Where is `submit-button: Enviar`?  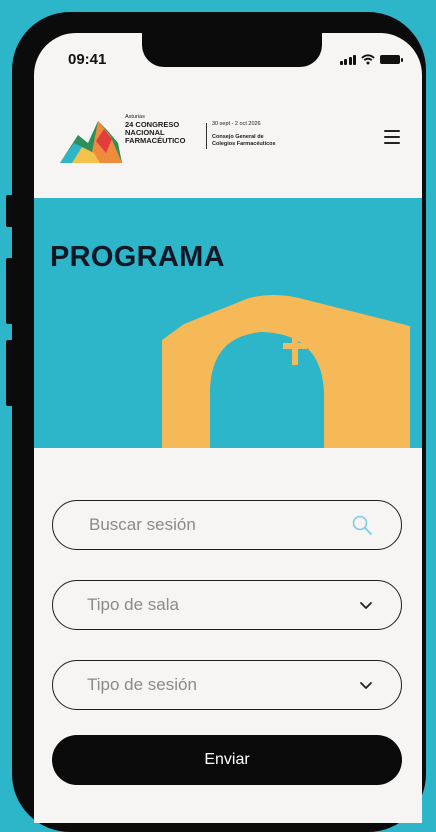 submit-button: Enviar is located at coordinates (227, 760).